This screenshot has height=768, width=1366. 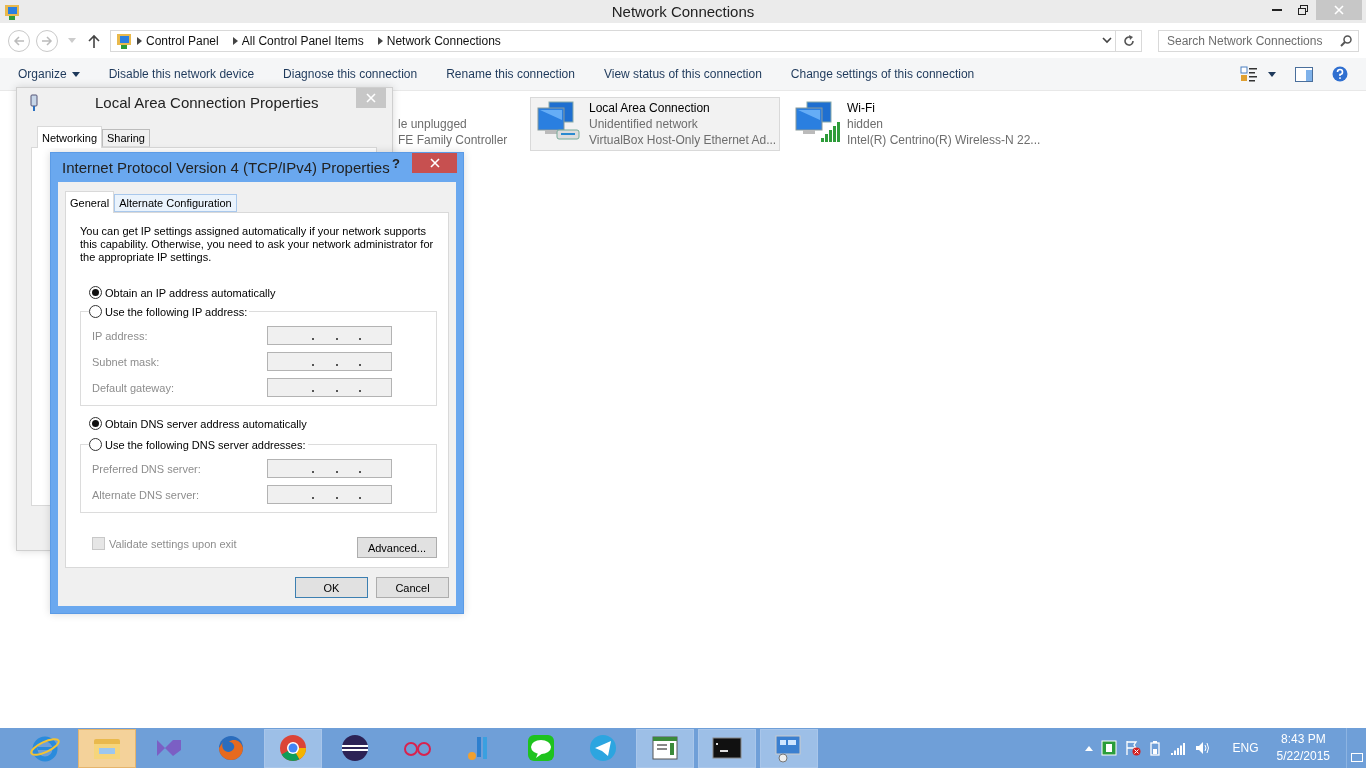 What do you see at coordinates (443, 40) in the screenshot?
I see `breadcrumb: Network Connections` at bounding box center [443, 40].